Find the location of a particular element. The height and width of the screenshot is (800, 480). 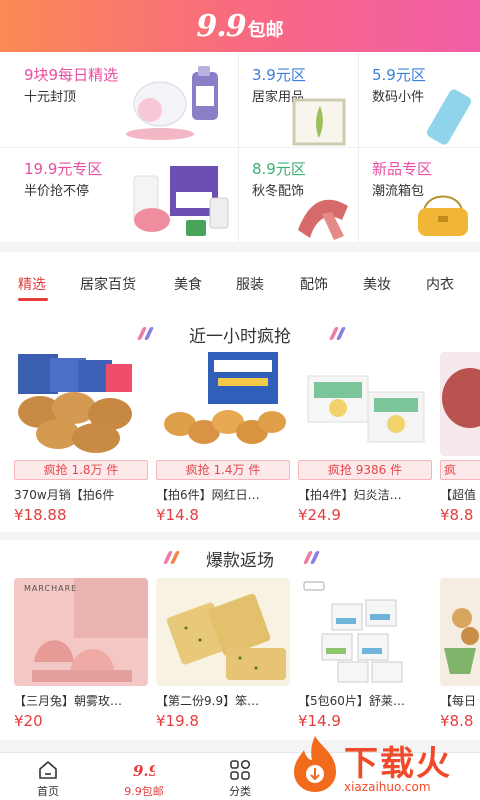

product-price: ¥20 is located at coordinates (28, 721).